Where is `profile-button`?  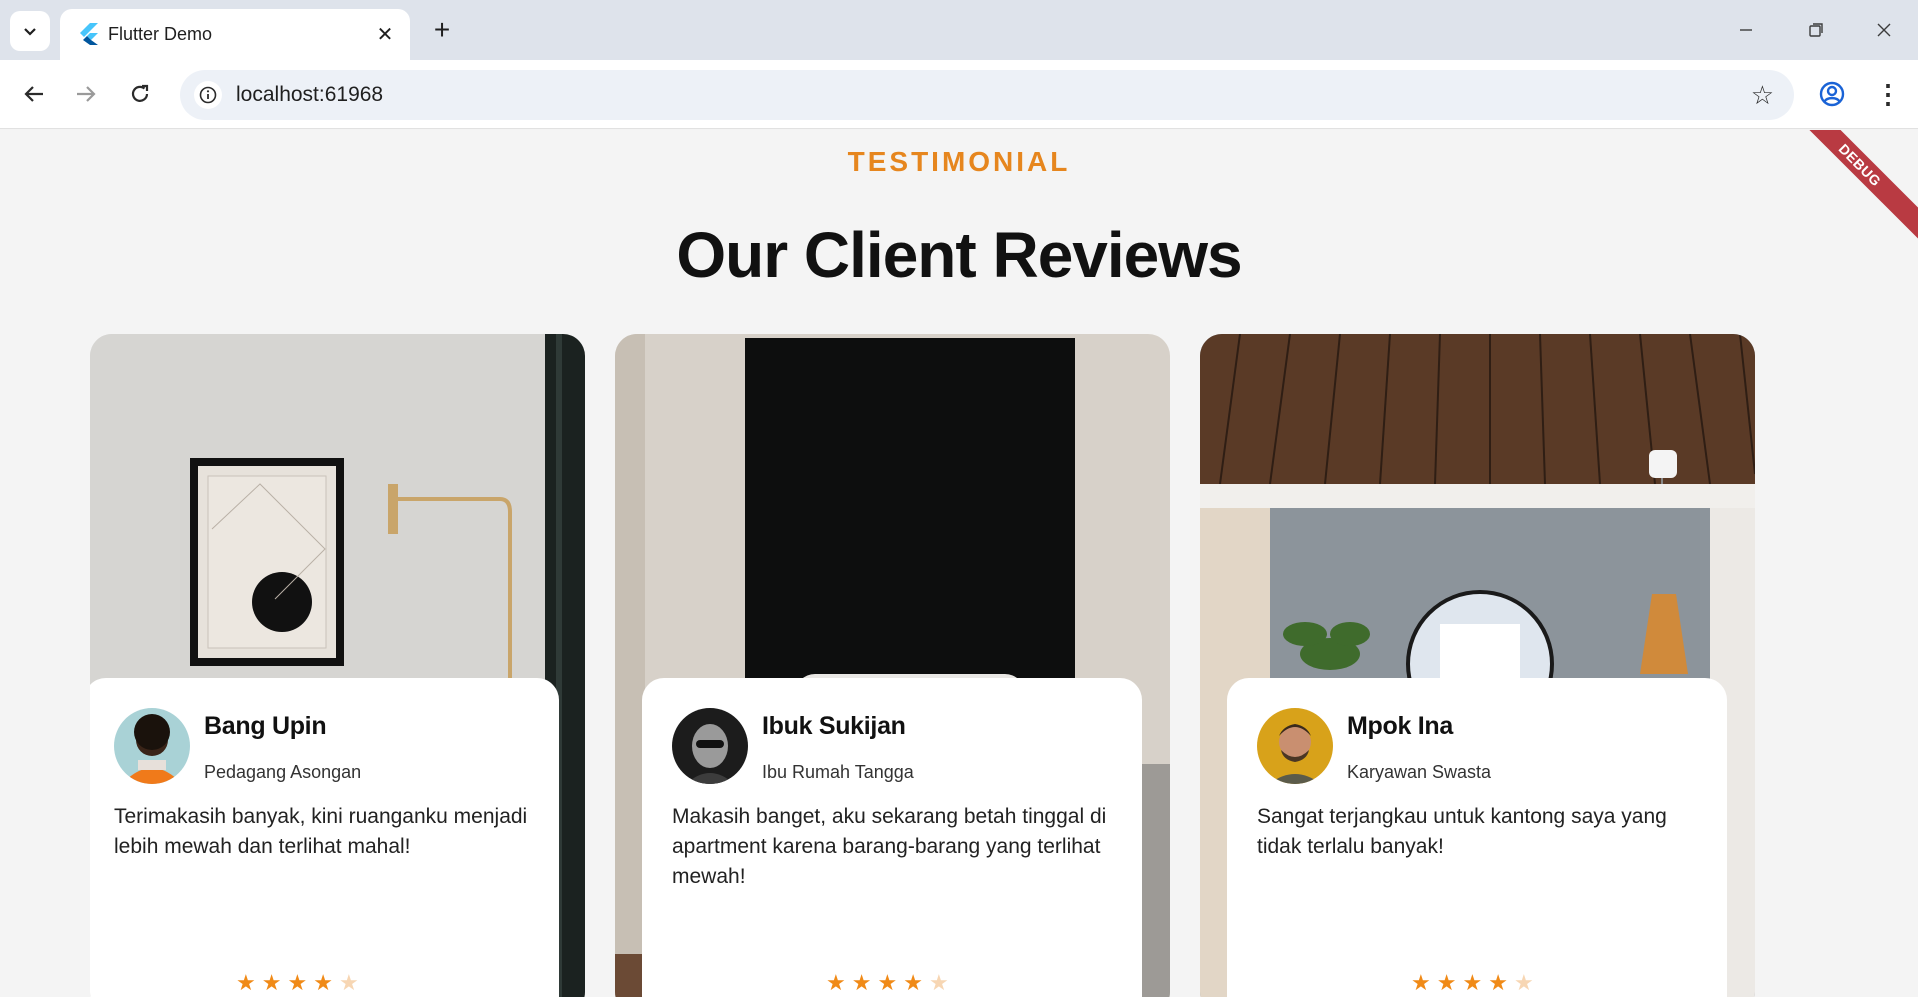 profile-button is located at coordinates (1832, 94).